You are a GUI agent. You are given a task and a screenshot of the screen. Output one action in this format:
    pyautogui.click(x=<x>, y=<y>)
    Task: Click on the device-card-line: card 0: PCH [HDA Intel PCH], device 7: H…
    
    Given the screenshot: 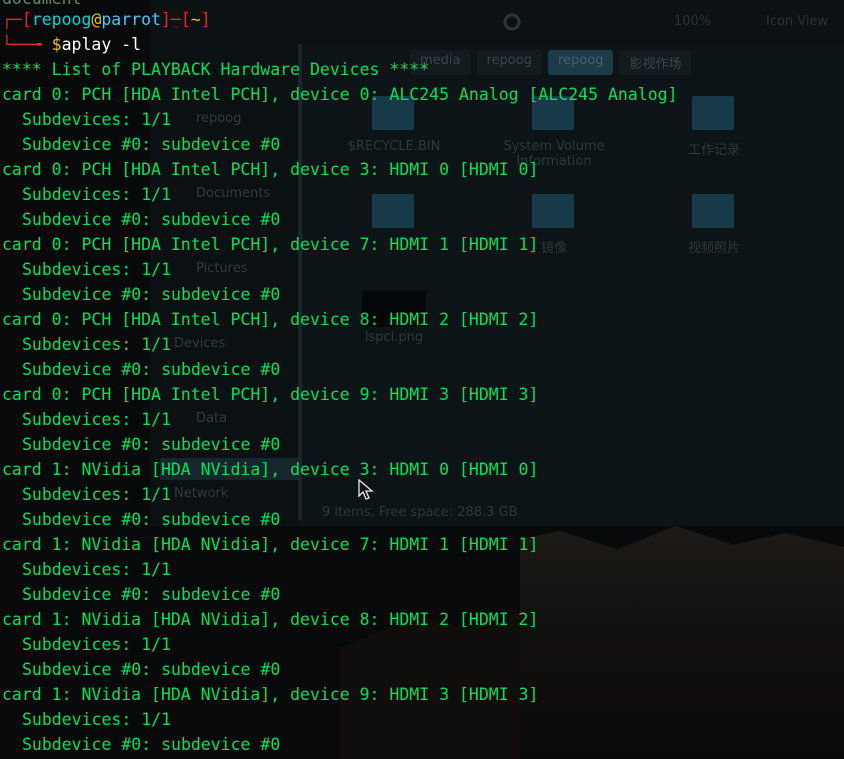 What is the action you would take?
    pyautogui.click(x=270, y=244)
    